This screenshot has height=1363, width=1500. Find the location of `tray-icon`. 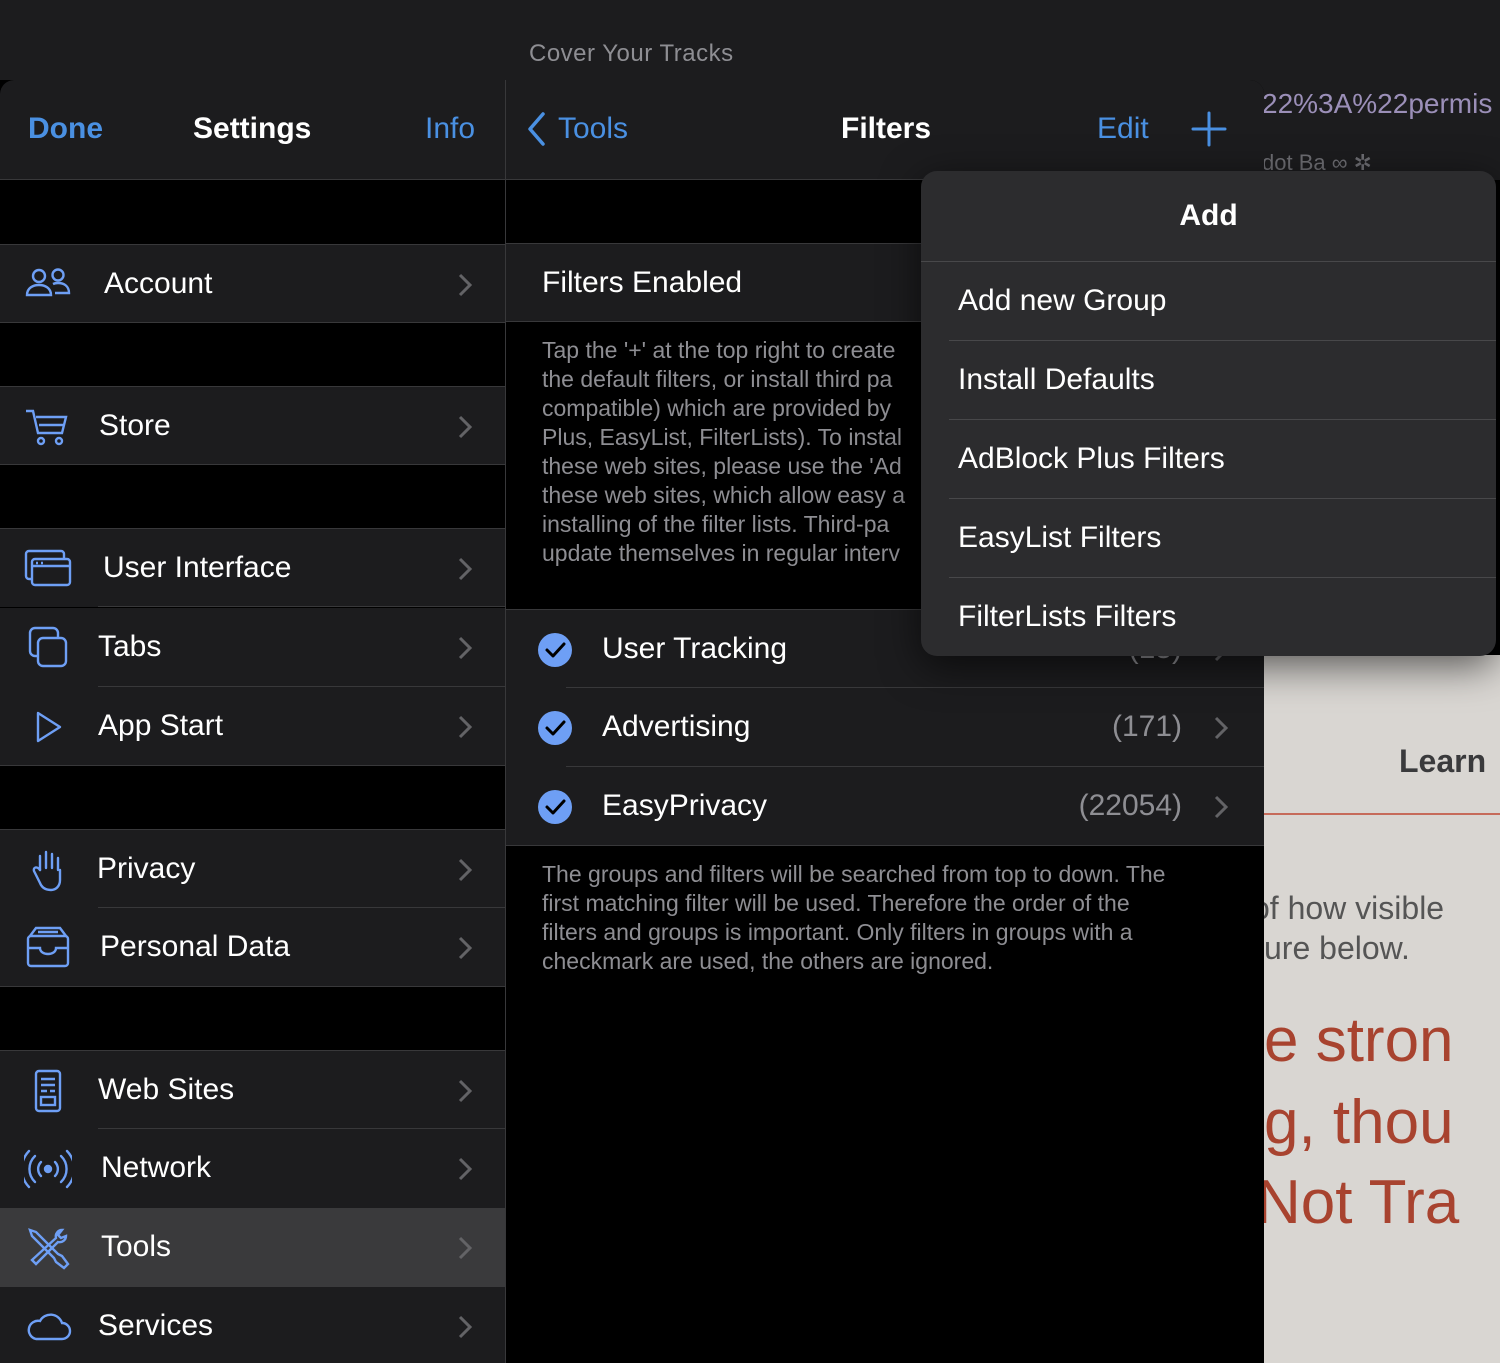

tray-icon is located at coordinates (48, 947).